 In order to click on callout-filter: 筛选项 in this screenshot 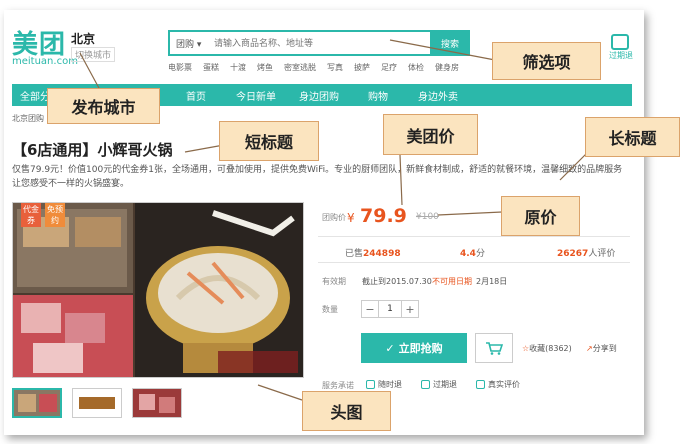, I will do `click(546, 61)`.